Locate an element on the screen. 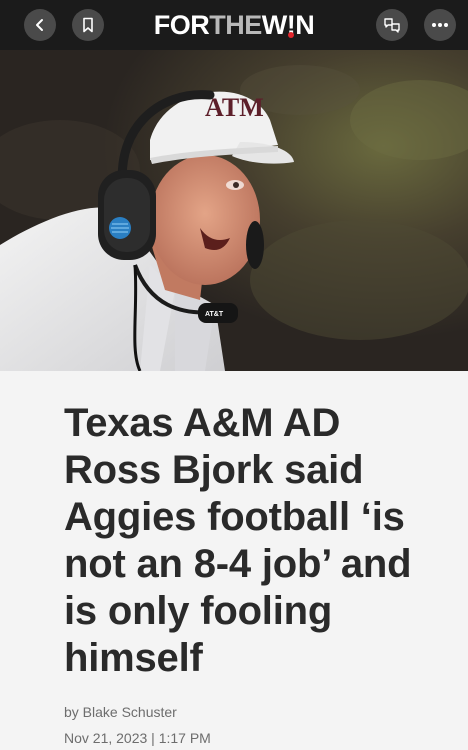 This screenshot has height=750, width=468. article-byline: by Blake Schuster is located at coordinates (254, 712).